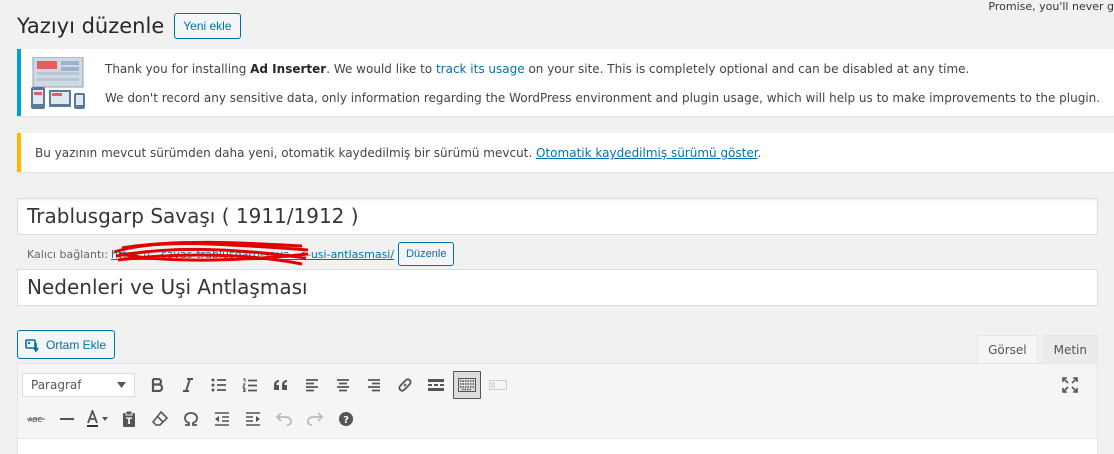 This screenshot has height=454, width=1114. I want to click on horizontal-line-icon, so click(67, 419).